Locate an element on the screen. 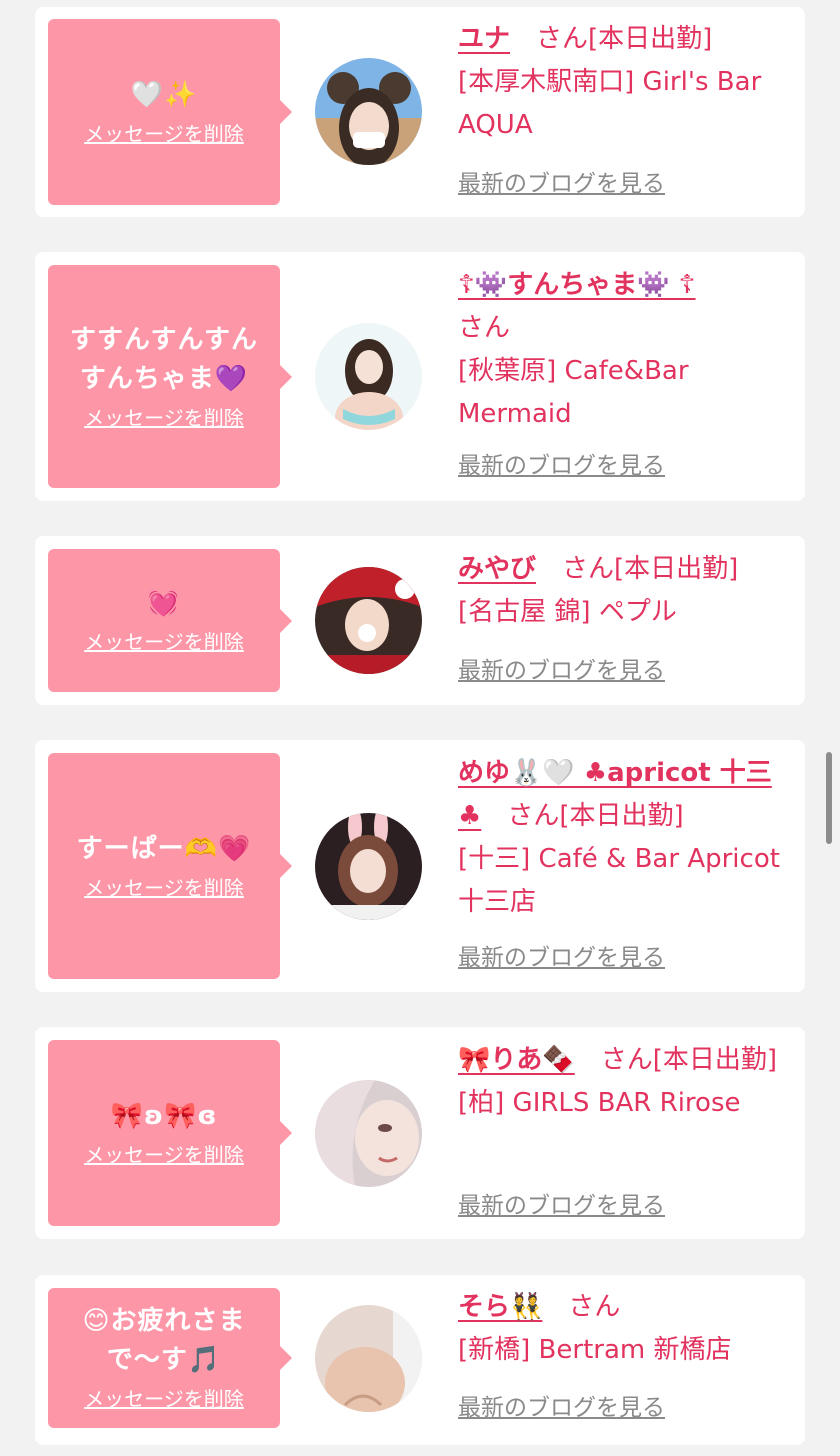 This screenshot has width=840, height=1456. shop-name: [十三] Café & Bar Apricot 十三店 is located at coordinates (619, 880).